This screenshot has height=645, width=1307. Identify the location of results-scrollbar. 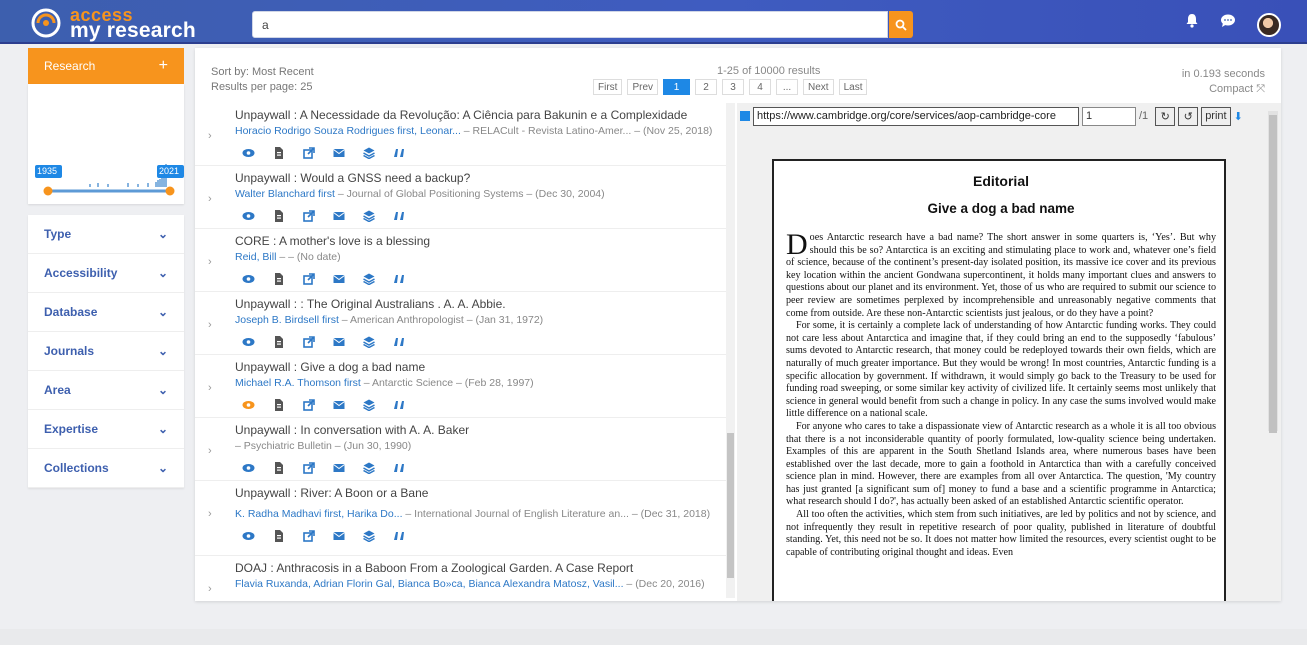
(730, 350).